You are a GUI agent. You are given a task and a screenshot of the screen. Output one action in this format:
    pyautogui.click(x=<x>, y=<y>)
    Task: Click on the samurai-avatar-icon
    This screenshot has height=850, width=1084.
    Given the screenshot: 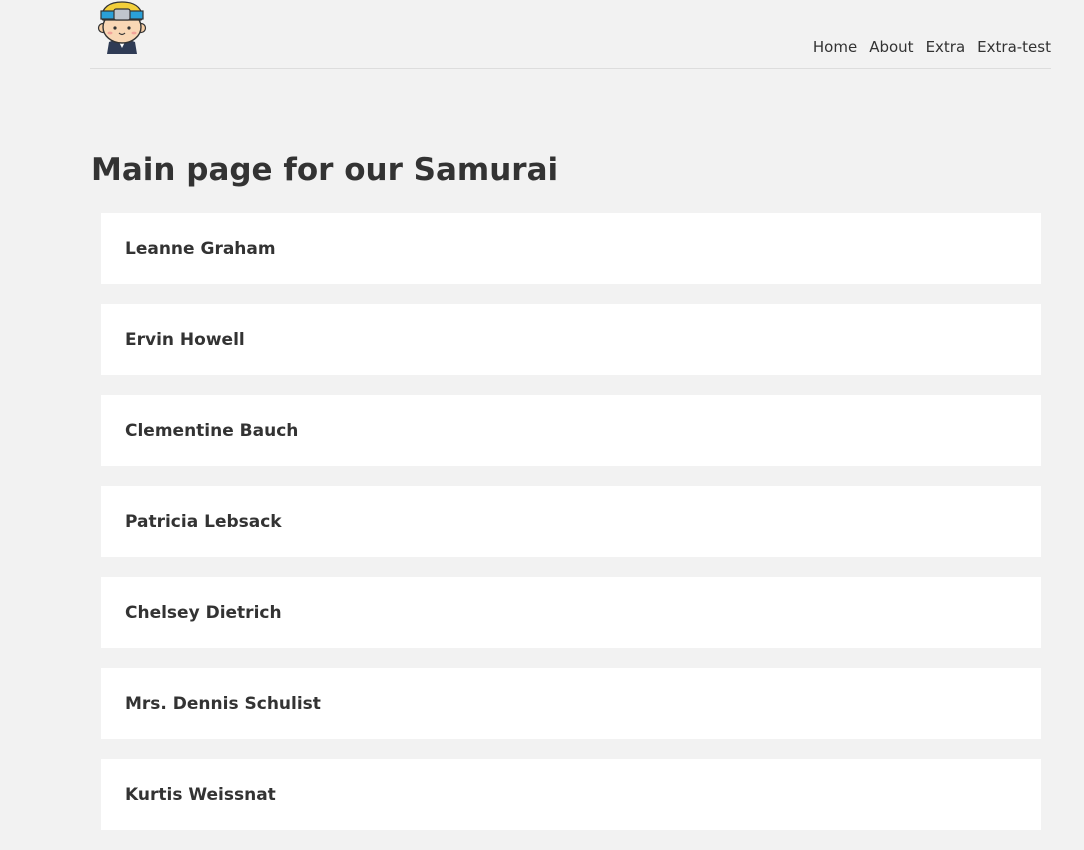 What is the action you would take?
    pyautogui.click(x=122, y=27)
    